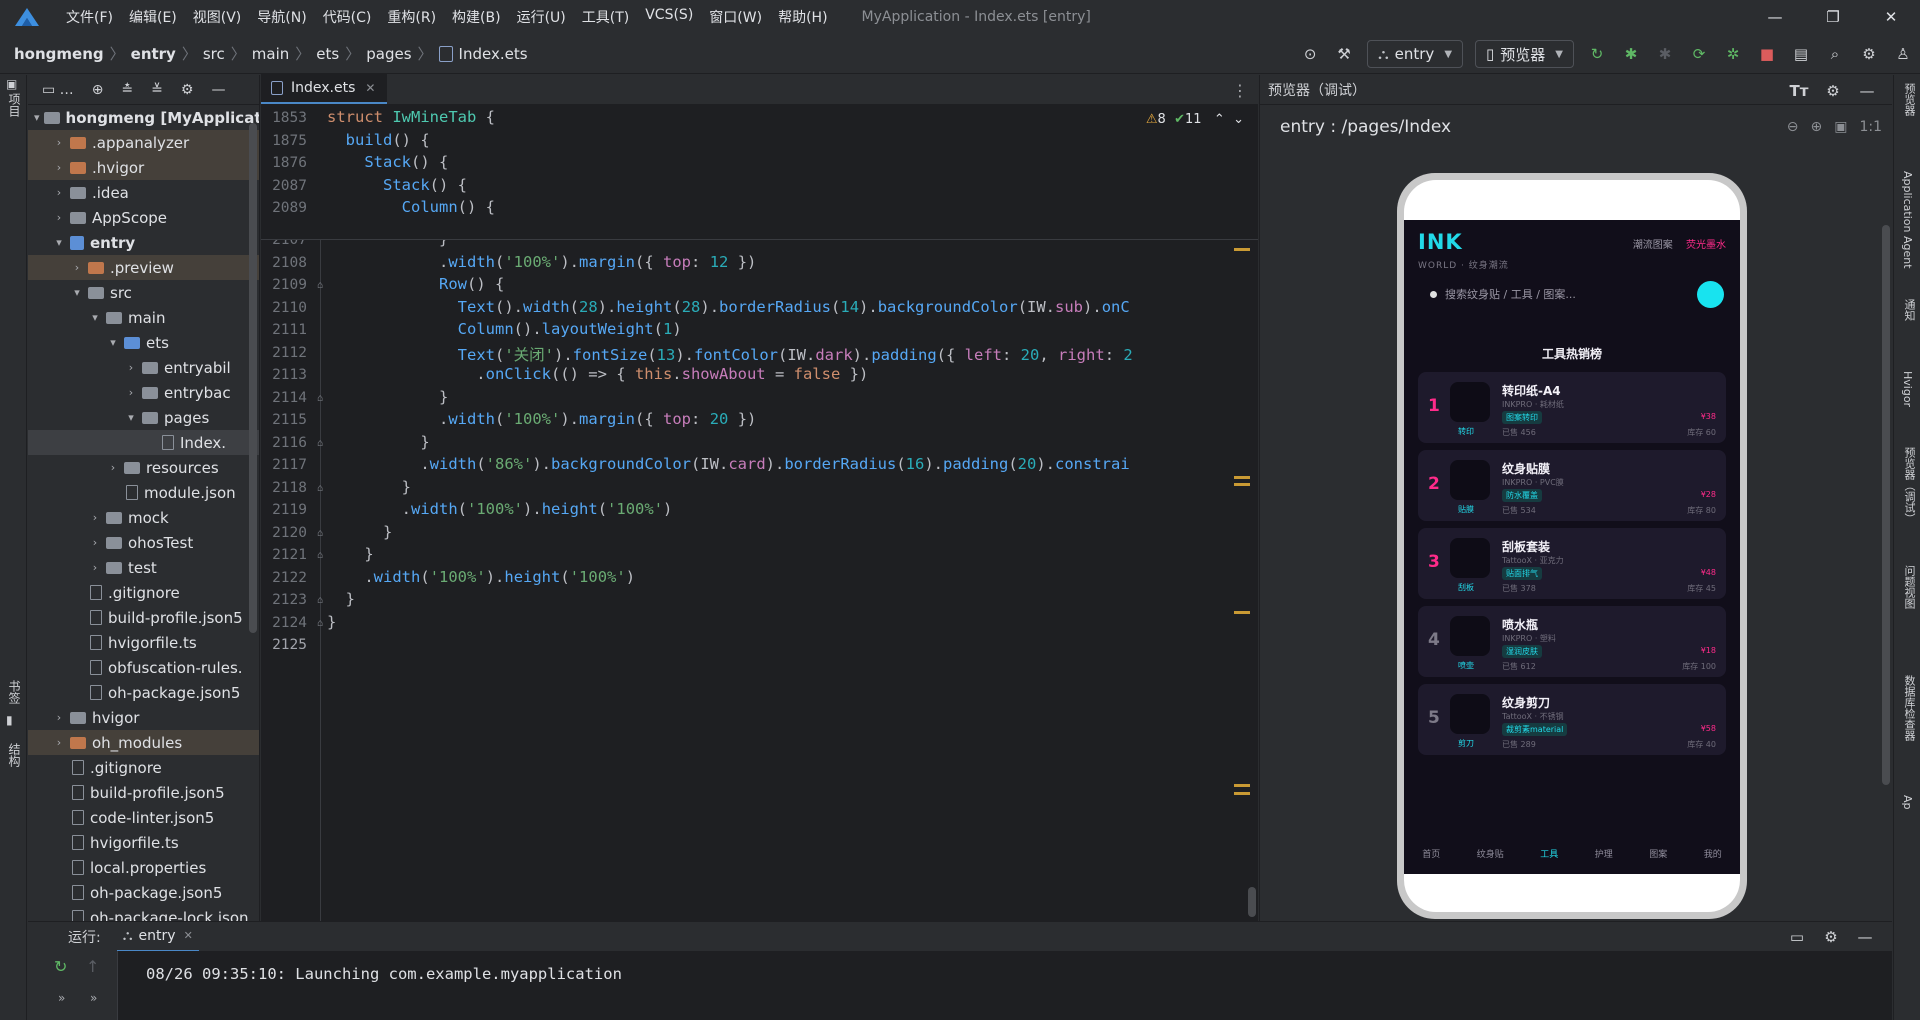 The height and width of the screenshot is (1020, 1920). Describe the element at coordinates (1886, 505) in the screenshot. I see `previewer-scrollbar` at that location.